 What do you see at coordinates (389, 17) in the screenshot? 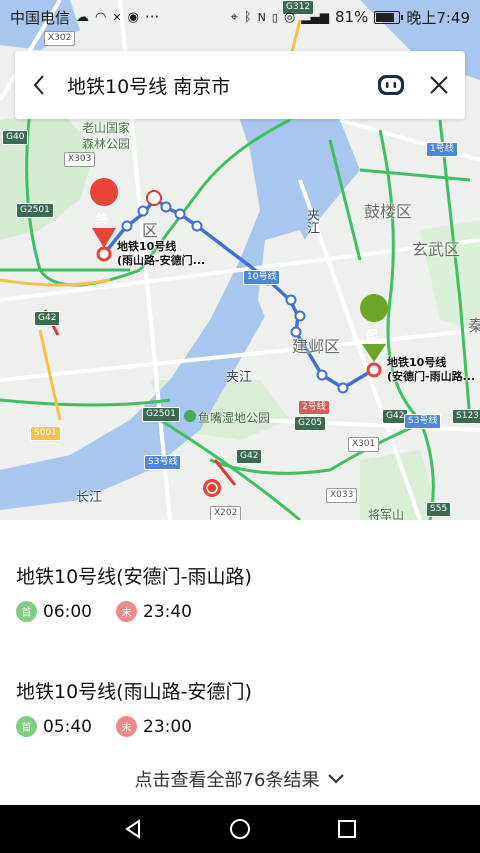
I see `battery-icon` at bounding box center [389, 17].